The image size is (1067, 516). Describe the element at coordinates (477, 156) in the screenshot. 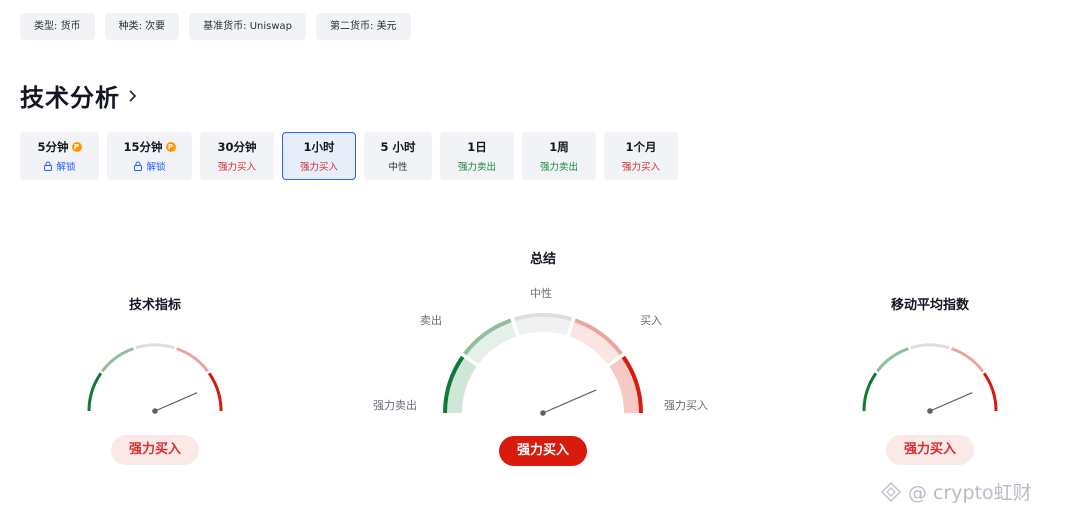

I see `tab-1day: 1日 强力卖出` at that location.